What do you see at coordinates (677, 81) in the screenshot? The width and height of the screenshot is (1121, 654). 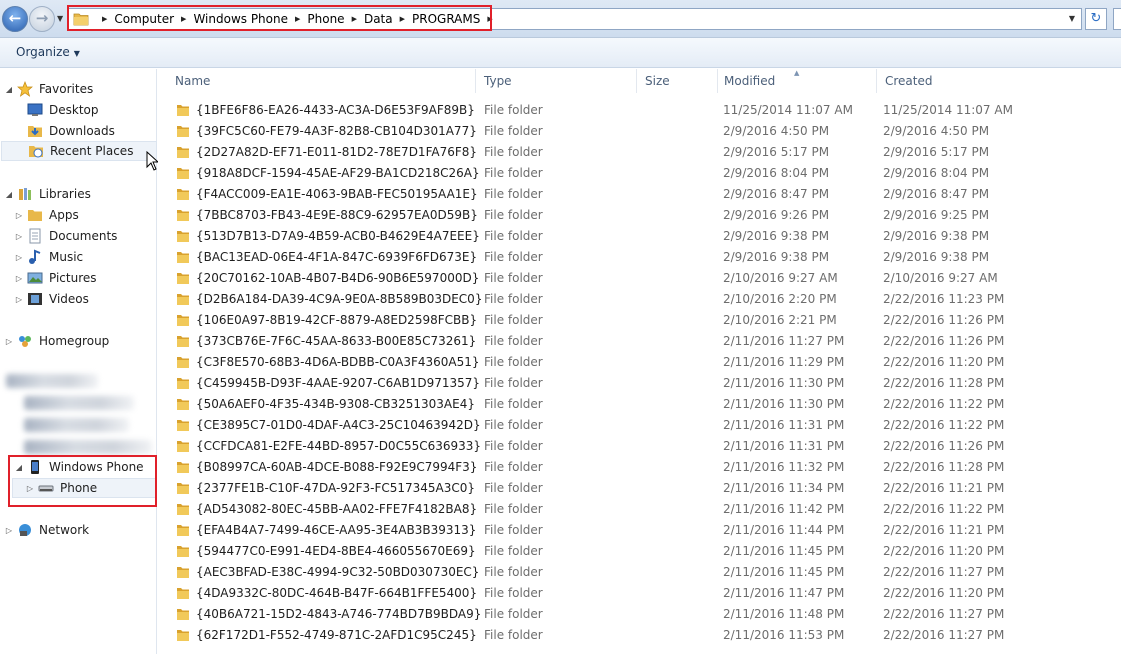 I see `column-header-size: Size` at bounding box center [677, 81].